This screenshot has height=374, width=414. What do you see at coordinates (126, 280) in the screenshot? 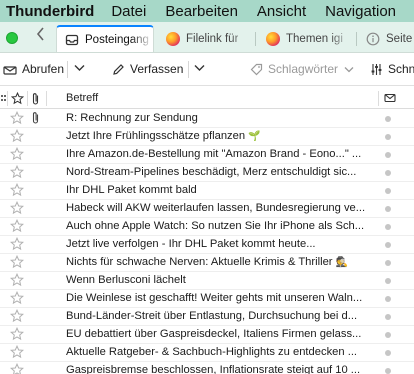
I see `message-subject: Wenn Berlusconi lächelt` at bounding box center [126, 280].